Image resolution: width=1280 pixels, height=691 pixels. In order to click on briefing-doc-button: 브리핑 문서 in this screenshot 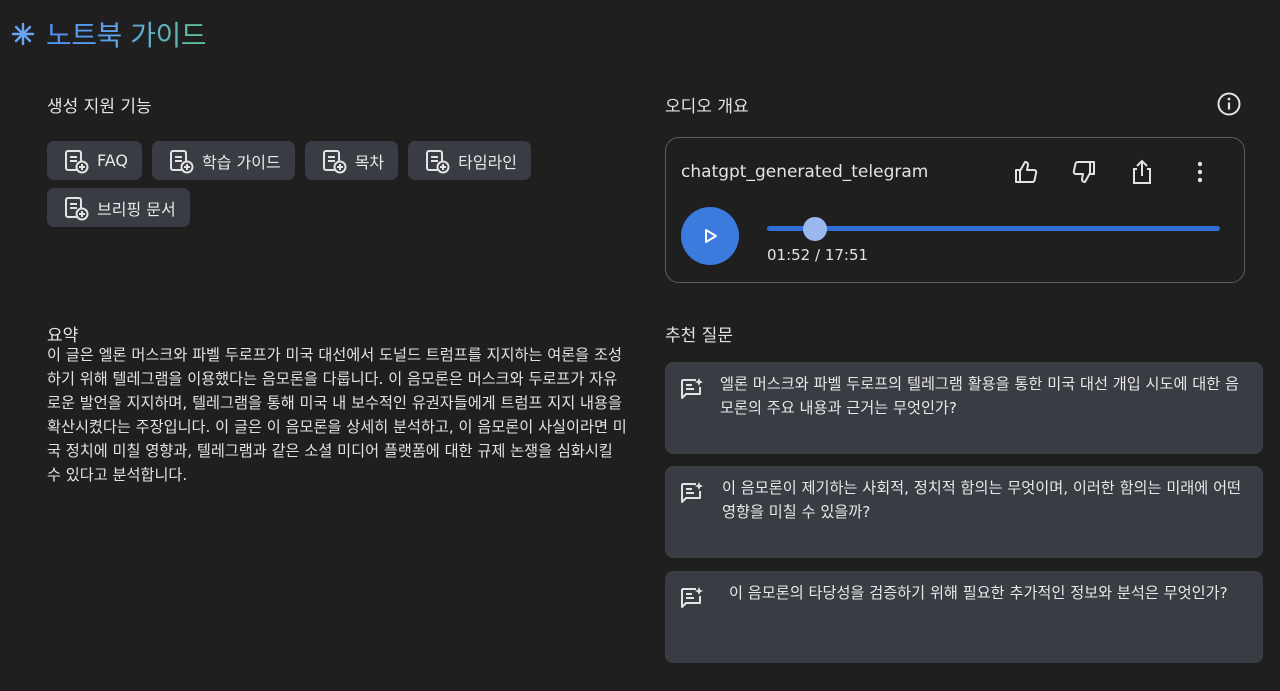, I will do `click(118, 207)`.